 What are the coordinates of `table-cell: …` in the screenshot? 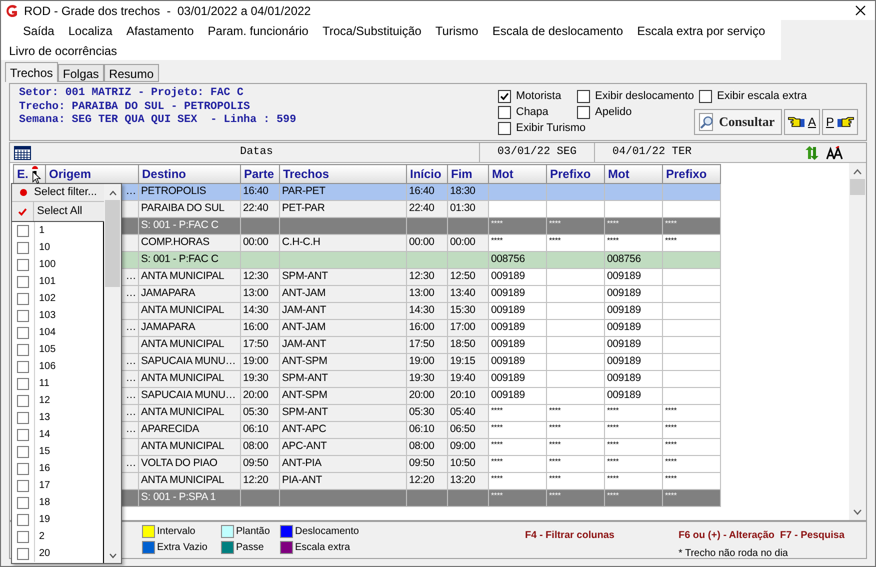 It's located at (131, 429).